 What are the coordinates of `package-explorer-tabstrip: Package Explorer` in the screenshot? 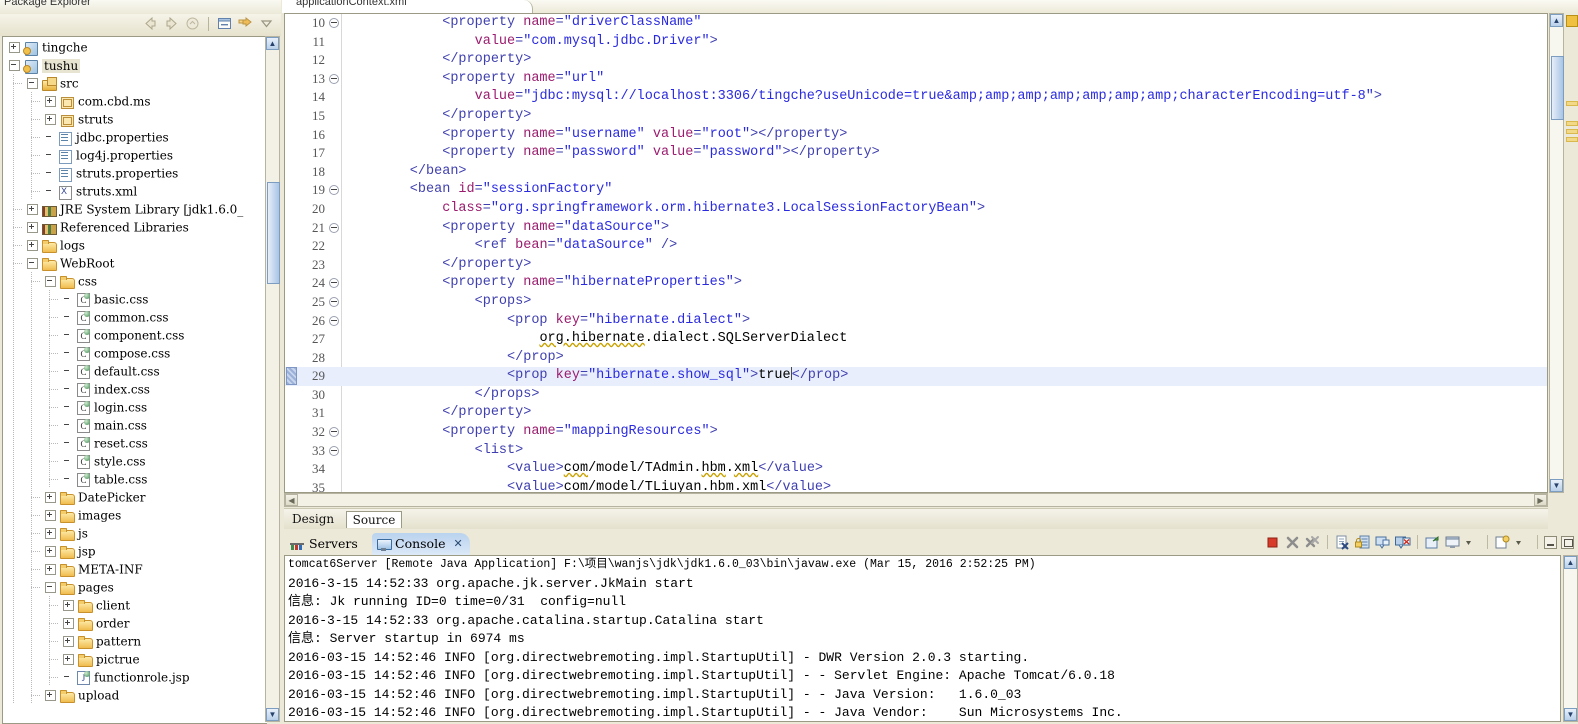 It's located at (140, 7).